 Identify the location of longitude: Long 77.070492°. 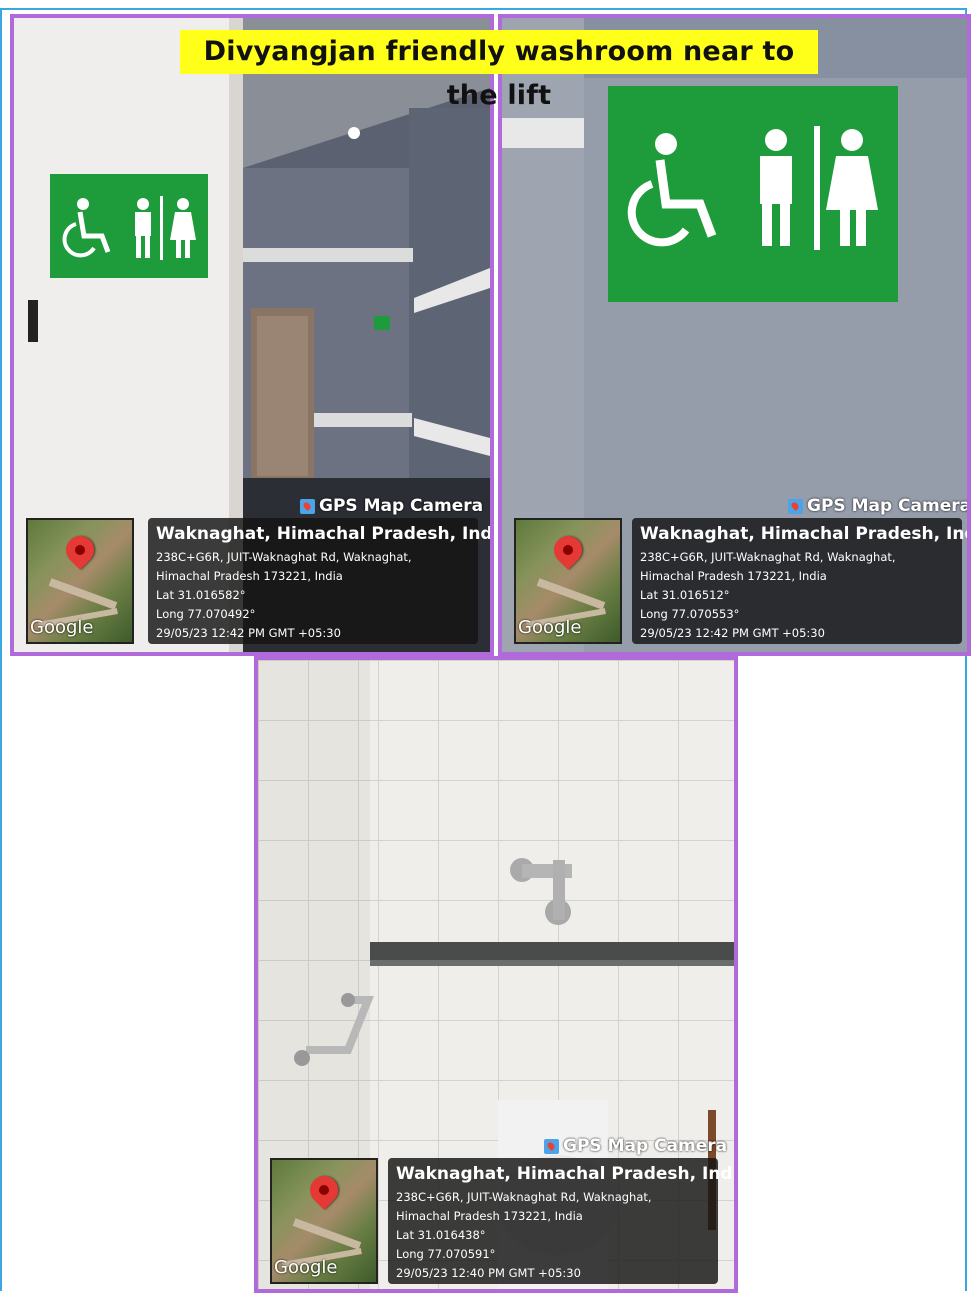
(206, 614).